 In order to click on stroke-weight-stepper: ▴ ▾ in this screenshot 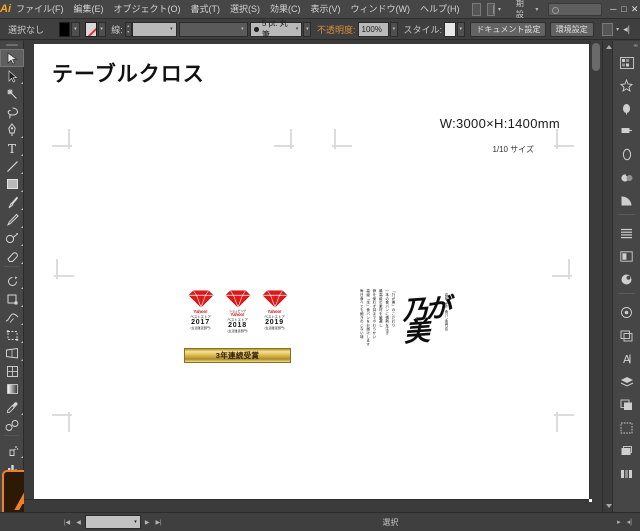, I will do `click(128, 29)`.